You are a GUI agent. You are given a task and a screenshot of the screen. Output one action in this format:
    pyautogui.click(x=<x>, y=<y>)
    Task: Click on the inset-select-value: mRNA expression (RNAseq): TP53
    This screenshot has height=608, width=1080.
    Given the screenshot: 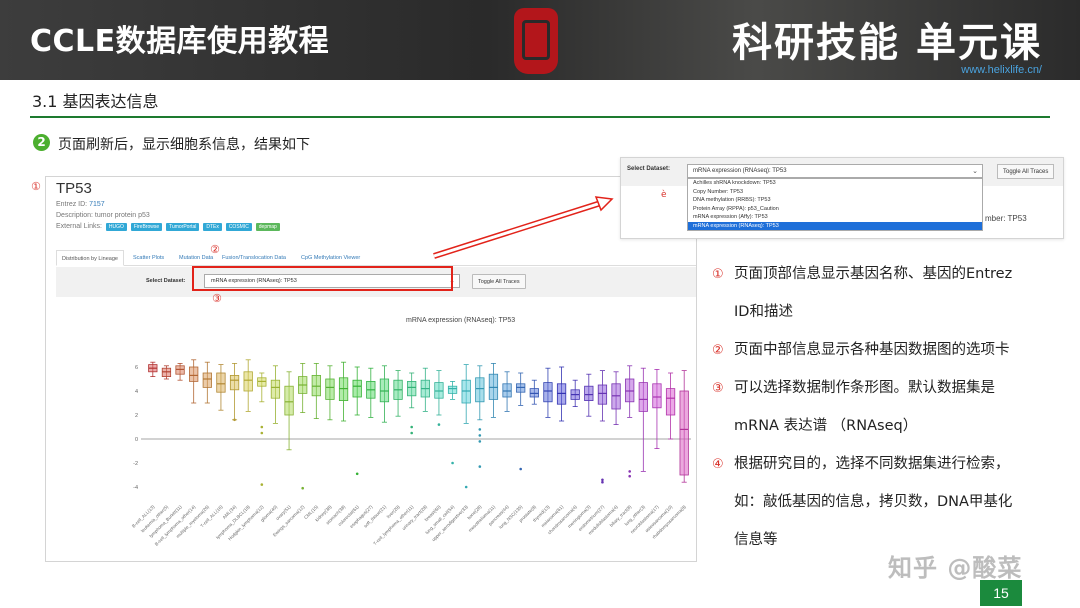 What is the action you would take?
    pyautogui.click(x=740, y=171)
    